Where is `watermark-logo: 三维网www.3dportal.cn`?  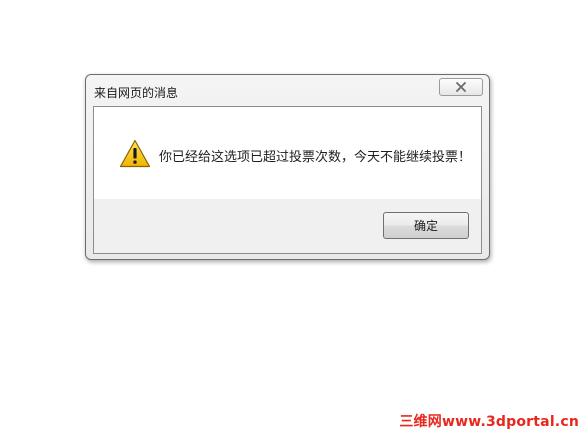
watermark-logo: 三维网www.3dportal.cn is located at coordinates (489, 422).